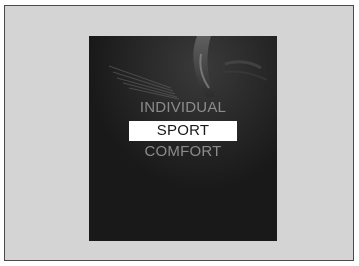 The image size is (359, 266). What do you see at coordinates (183, 131) in the screenshot?
I see `mode-option-sport-selected: SPORT` at bounding box center [183, 131].